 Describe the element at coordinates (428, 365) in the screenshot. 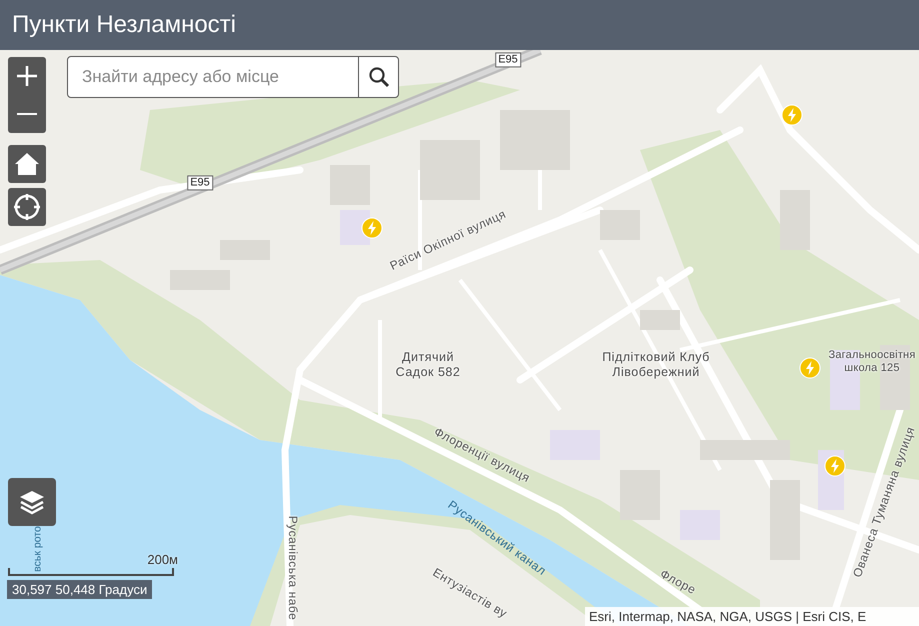

I see `place-label: Дитячий Садок 582` at that location.